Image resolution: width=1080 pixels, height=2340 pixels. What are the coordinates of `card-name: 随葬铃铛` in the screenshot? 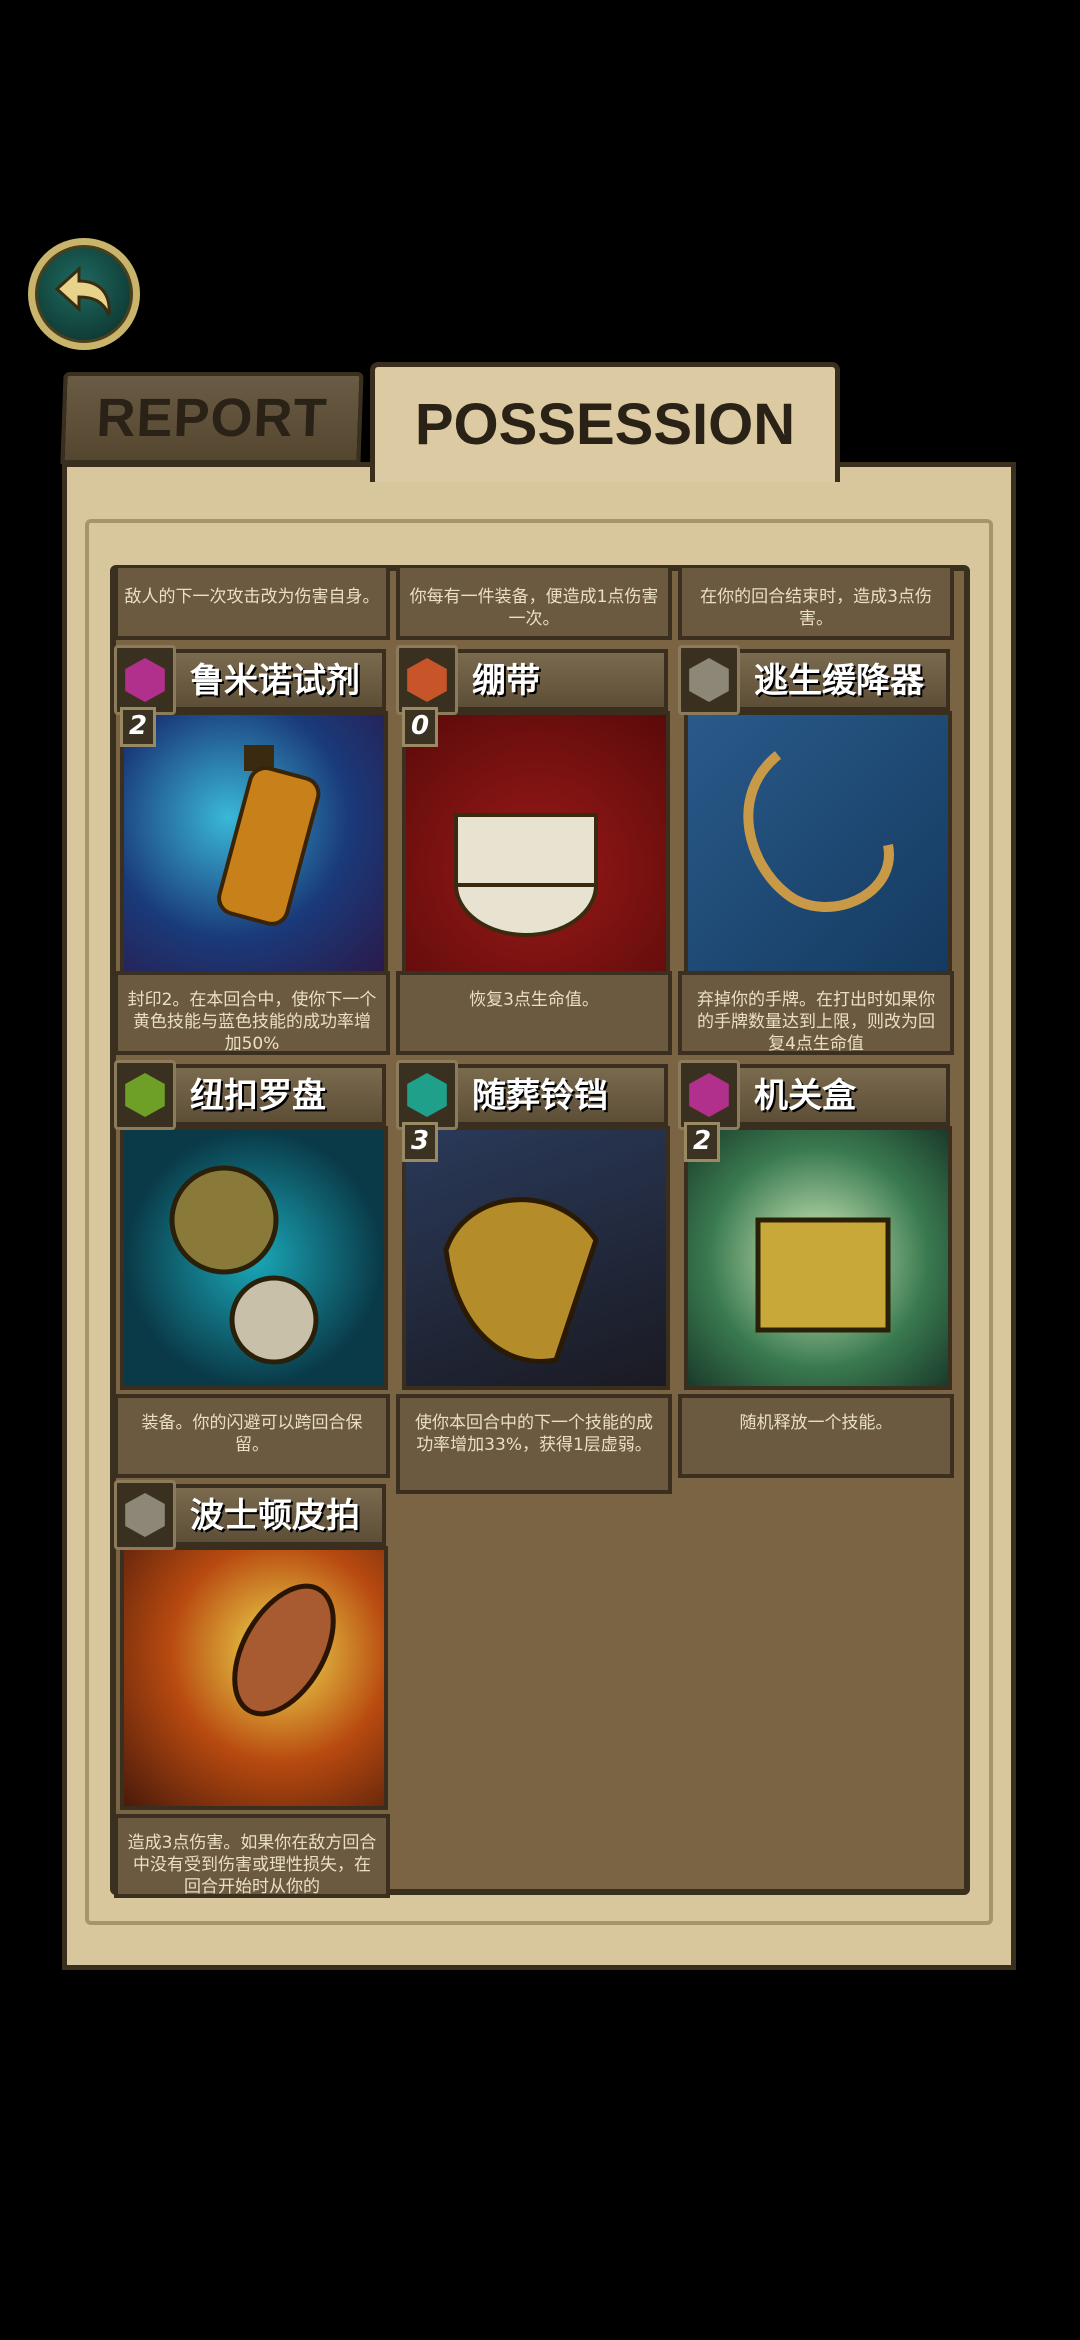 It's located at (553, 1095).